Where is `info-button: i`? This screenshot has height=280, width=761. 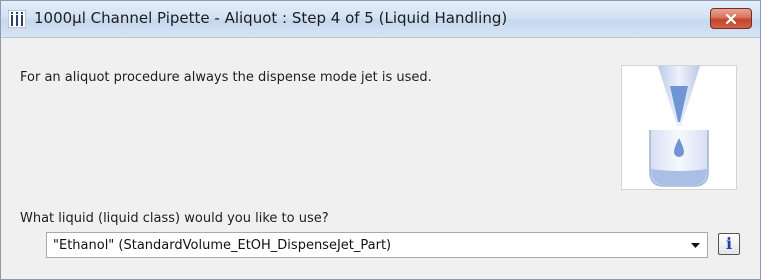
info-button: i is located at coordinates (729, 244).